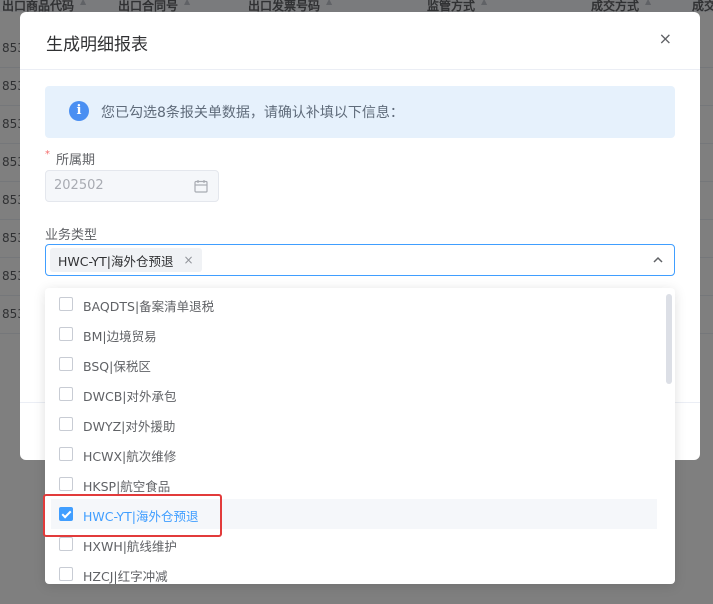 The image size is (713, 604). Describe the element at coordinates (360, 260) in the screenshot. I see `business-type-select: HWC-YT|海外仓预退 ×` at that location.